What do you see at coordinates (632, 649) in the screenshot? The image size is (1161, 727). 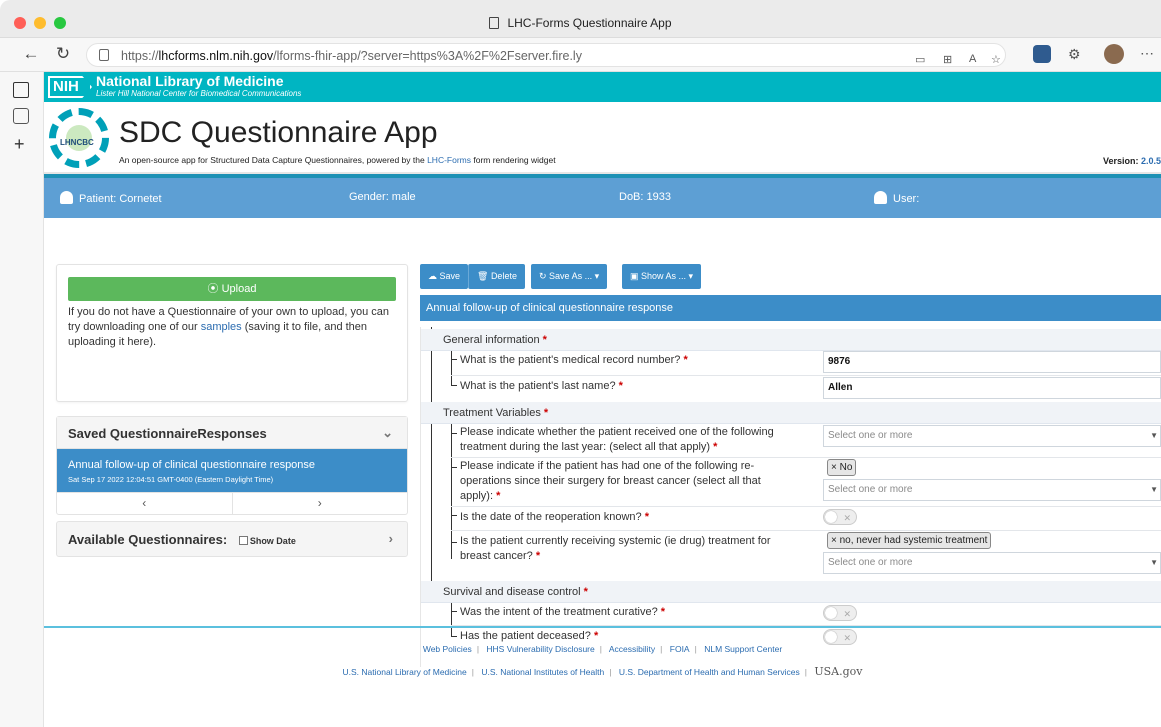 I see `accessibility-link: Accessibility` at bounding box center [632, 649].